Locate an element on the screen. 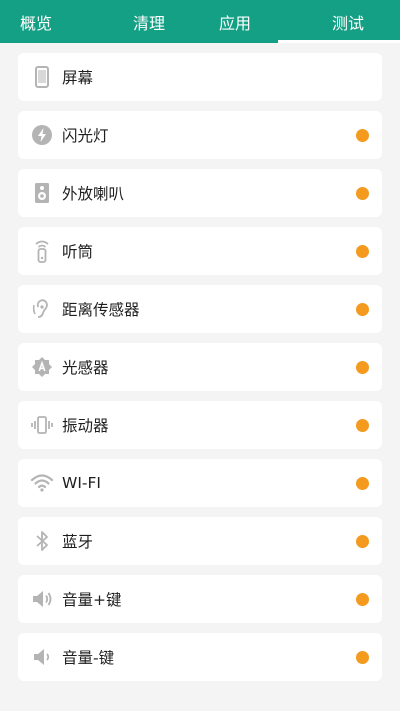 The height and width of the screenshot is (711, 400). tab-label: 测试 is located at coordinates (347, 23).